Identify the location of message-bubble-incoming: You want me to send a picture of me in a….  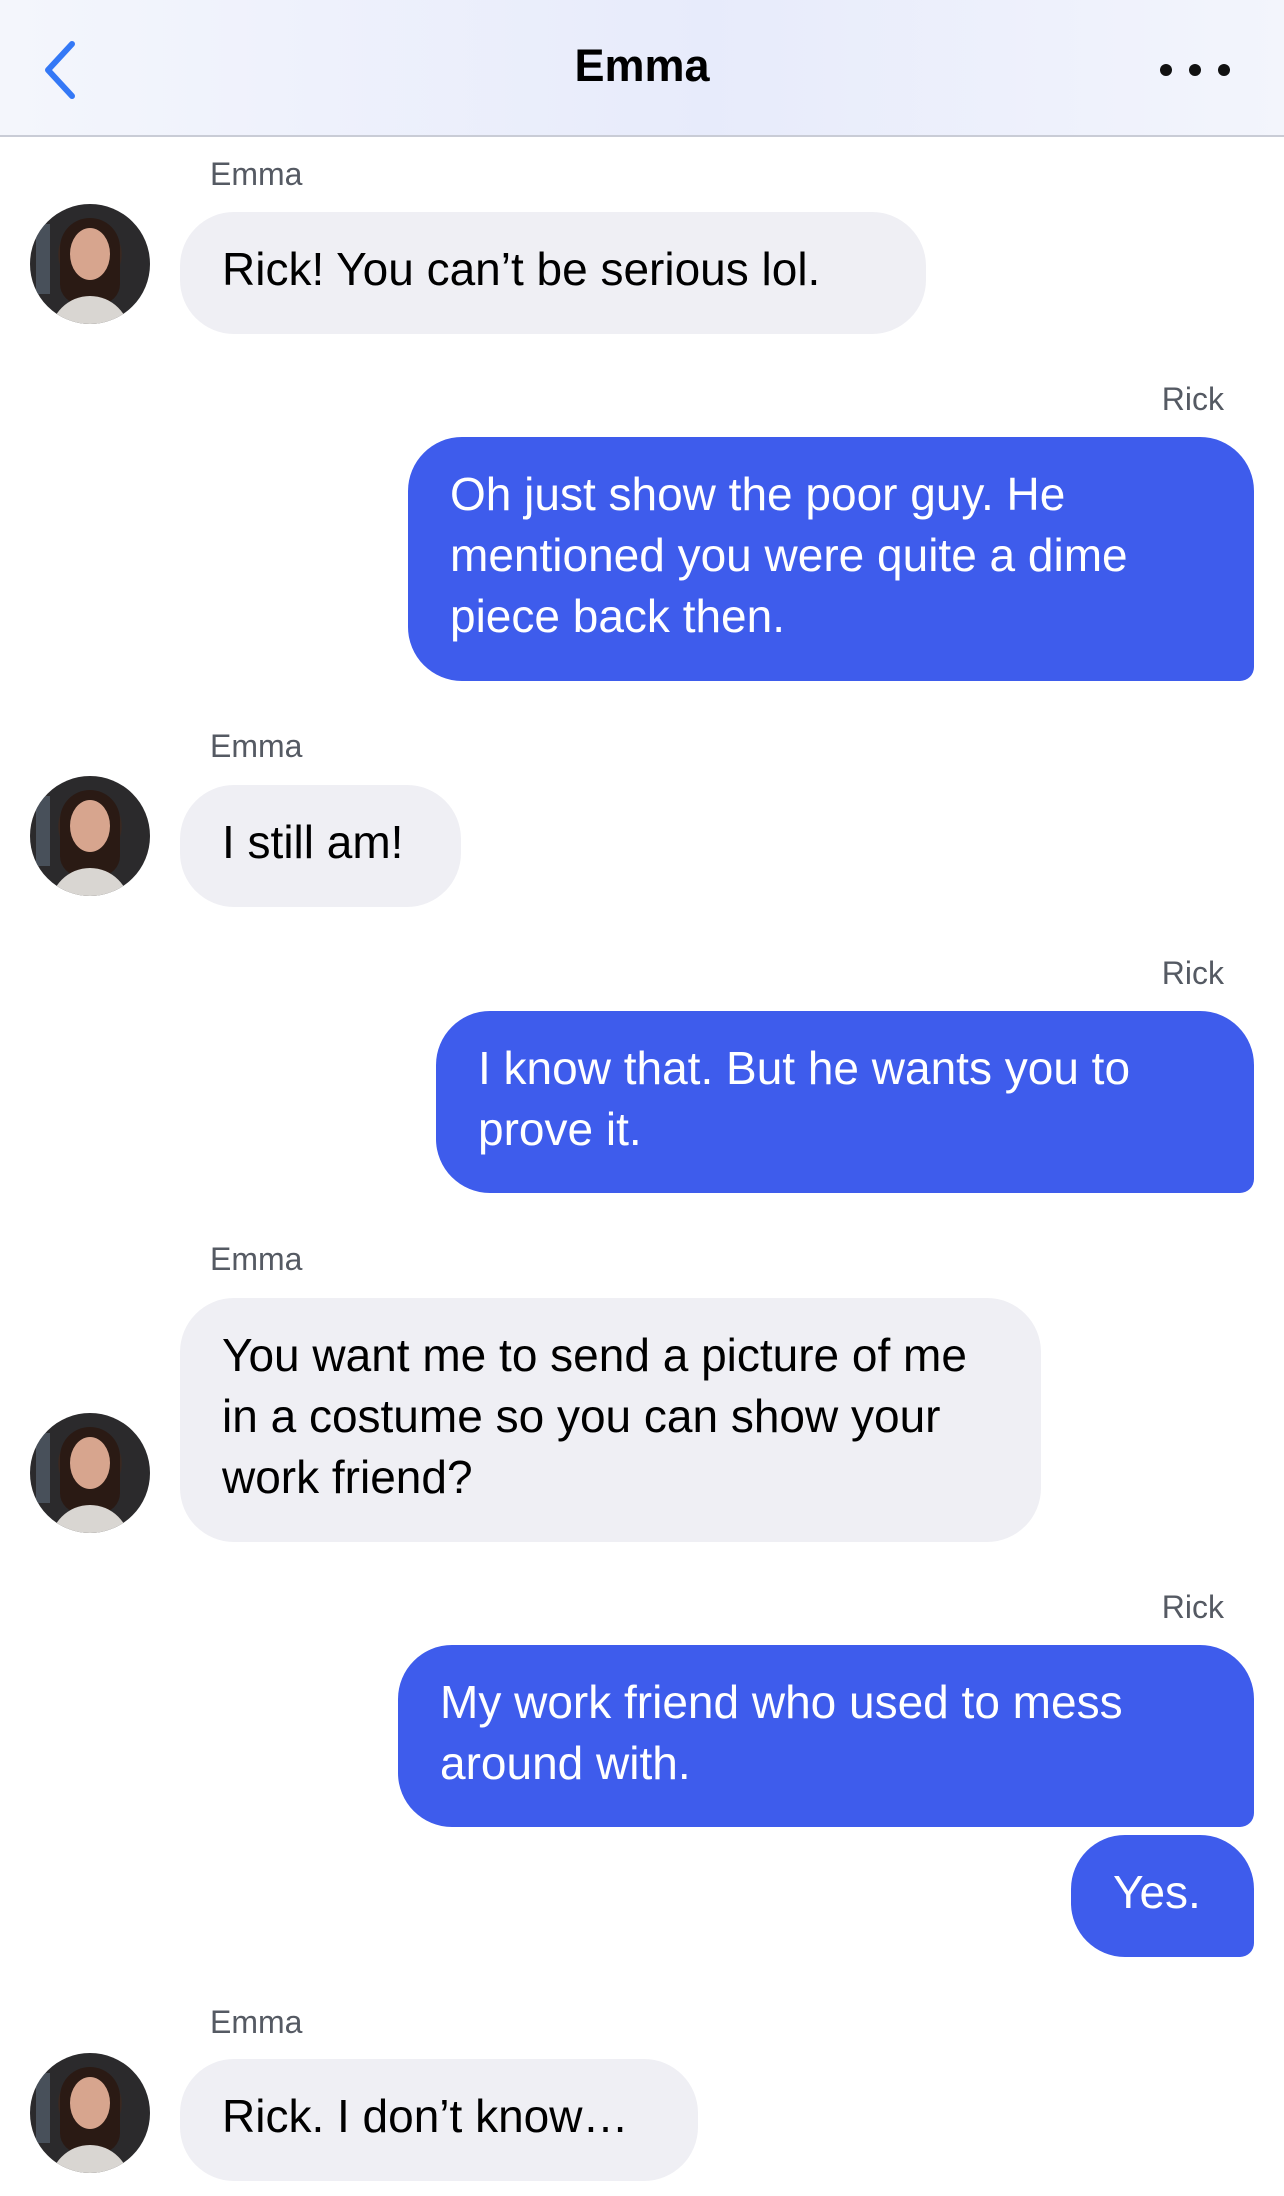
(610, 1420).